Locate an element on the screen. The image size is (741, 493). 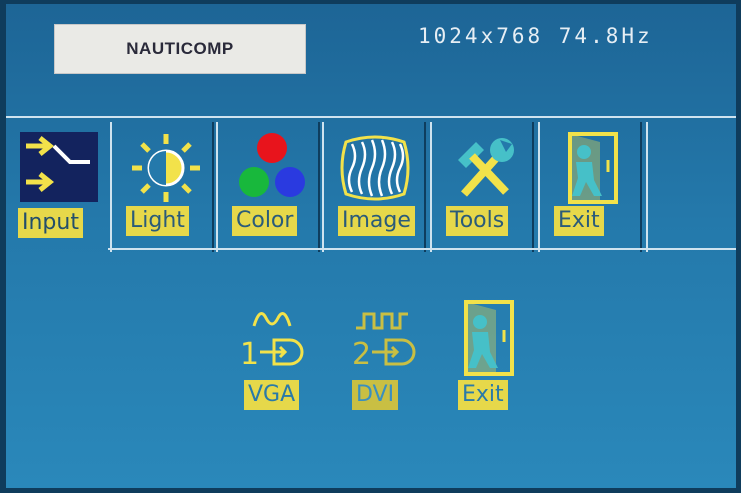
tabbar-divider is located at coordinates (422, 249).